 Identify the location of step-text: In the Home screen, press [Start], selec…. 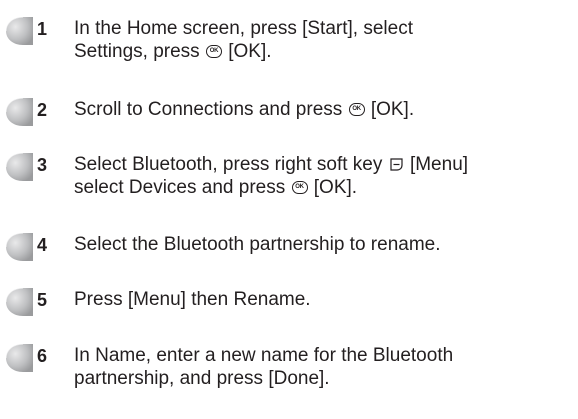
(324, 40).